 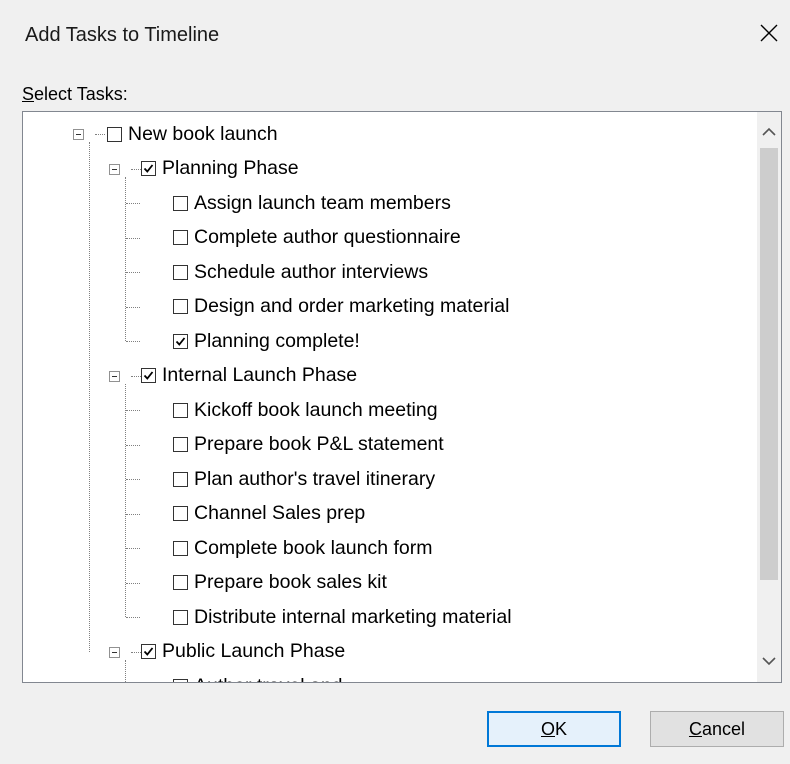 I want to click on scroll-up-button, so click(x=769, y=132).